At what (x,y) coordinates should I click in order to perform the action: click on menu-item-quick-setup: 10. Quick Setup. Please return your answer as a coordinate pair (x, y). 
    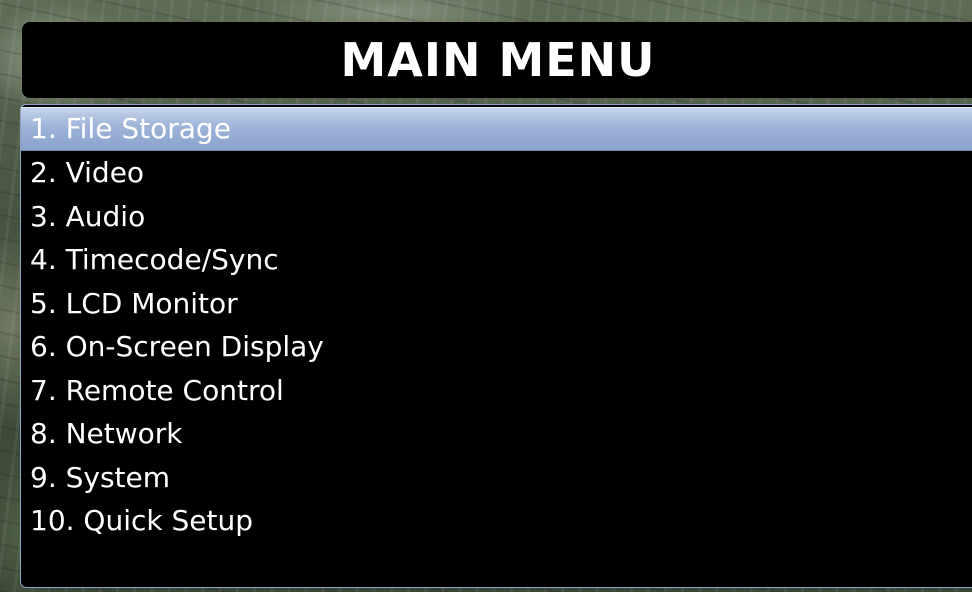
    Looking at the image, I should click on (496, 521).